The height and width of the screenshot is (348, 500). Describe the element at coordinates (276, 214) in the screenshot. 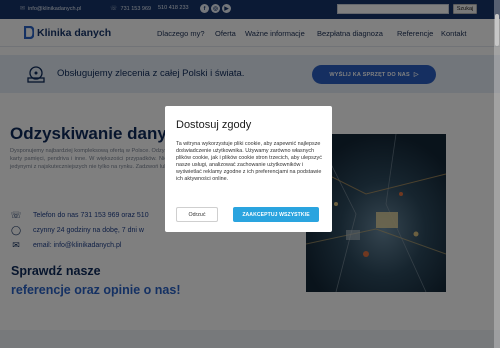

I see `accept-all-cookies-button: ZAAKCEPTUJ WSZYSTKIE` at that location.